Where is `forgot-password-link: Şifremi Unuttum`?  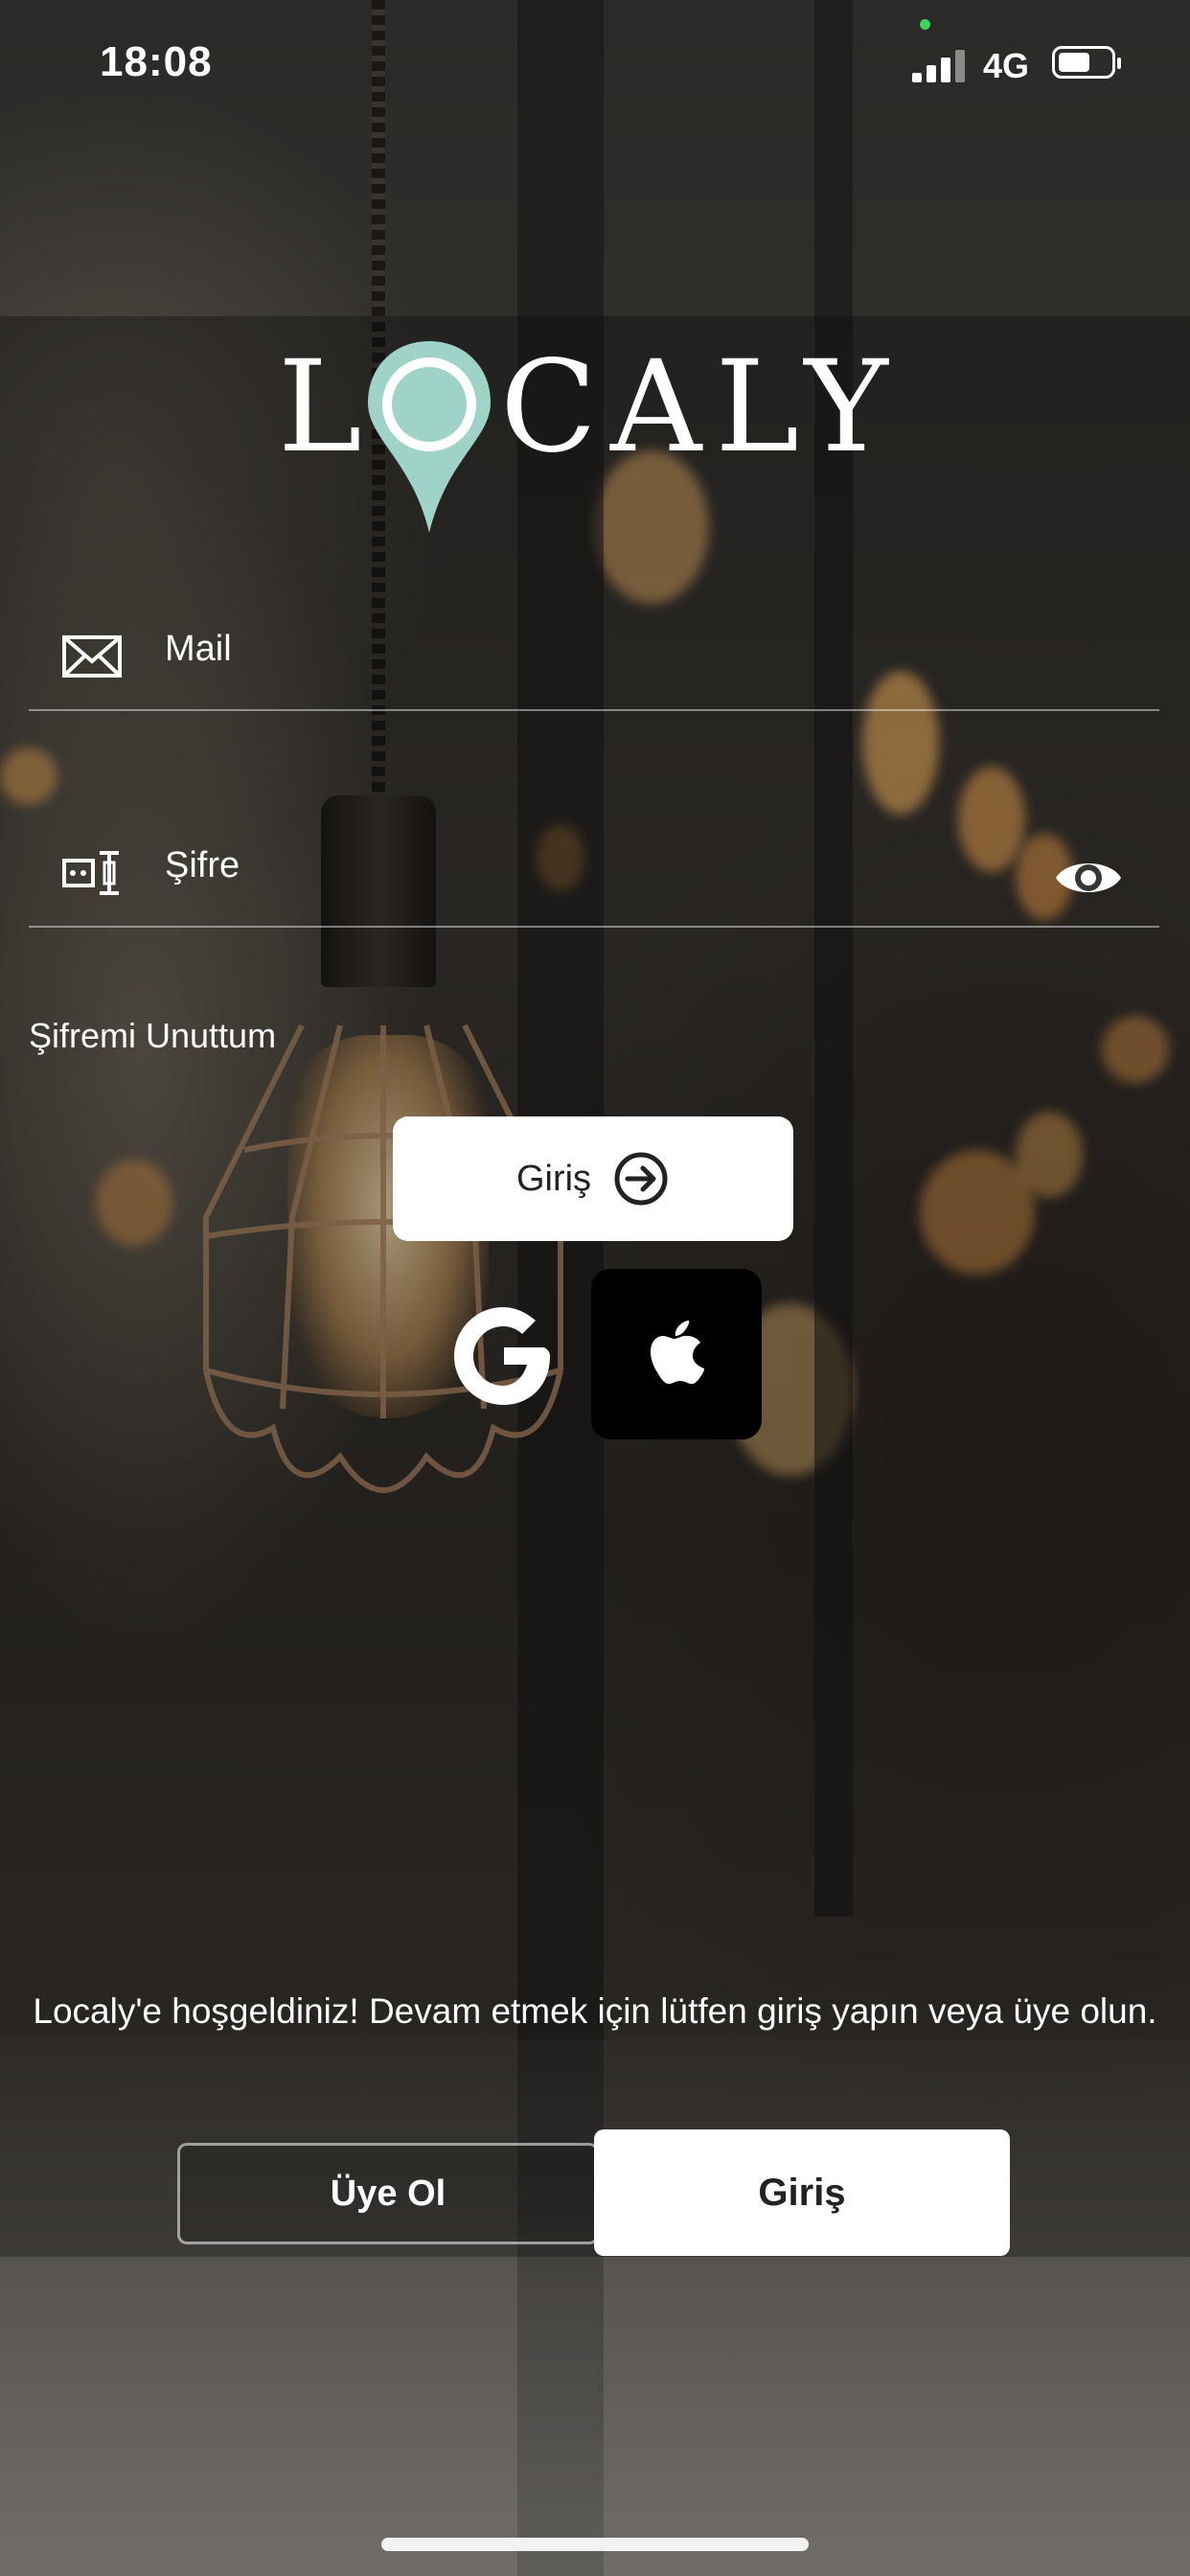
forgot-password-link: Şifremi Unuttum is located at coordinates (152, 1036).